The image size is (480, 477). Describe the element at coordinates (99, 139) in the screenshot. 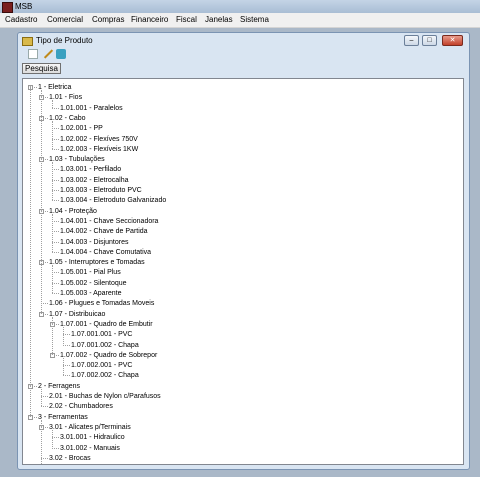

I see `tree-node: 1.02.002 - Flexíves 750V` at that location.